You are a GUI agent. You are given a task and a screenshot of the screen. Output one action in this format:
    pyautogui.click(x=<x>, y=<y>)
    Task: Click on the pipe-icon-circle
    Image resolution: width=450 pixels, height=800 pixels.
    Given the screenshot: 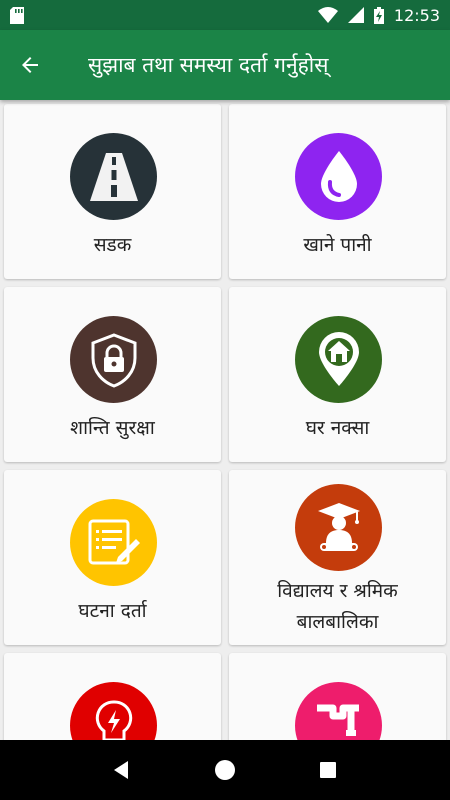 What is the action you would take?
    pyautogui.click(x=338, y=711)
    